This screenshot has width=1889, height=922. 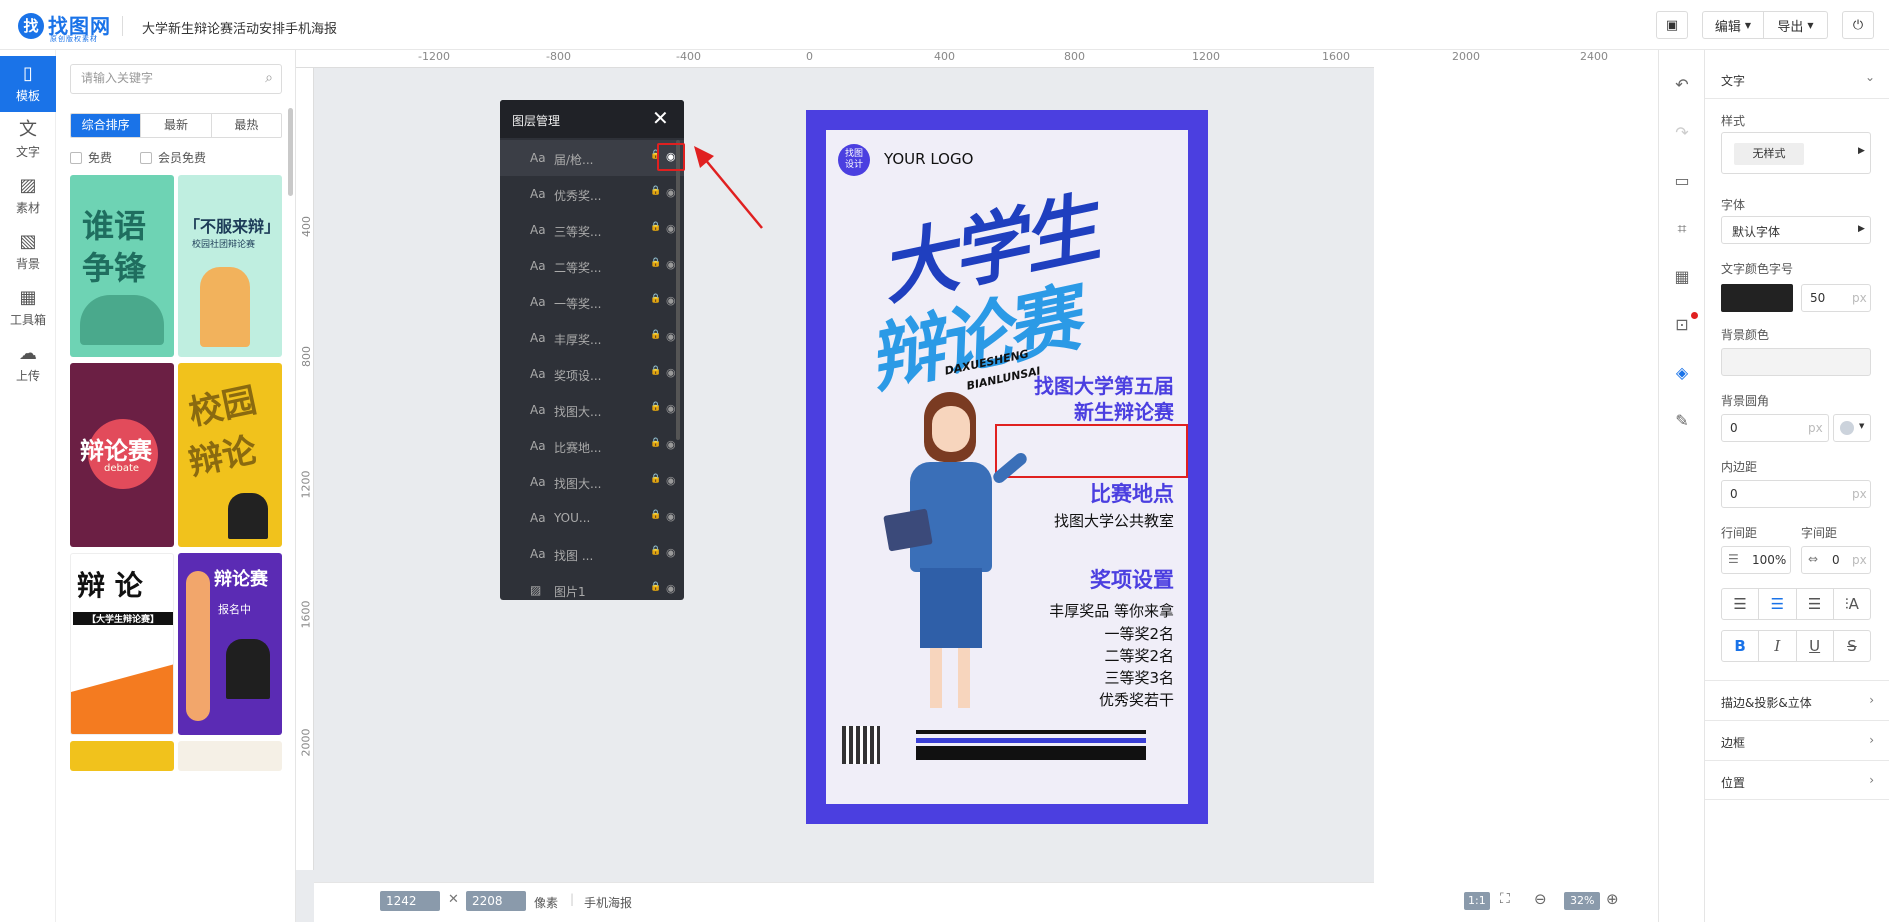 I want to click on layer-row: Aa 丰厚奖... 🔒 ◉, so click(x=592, y=338).